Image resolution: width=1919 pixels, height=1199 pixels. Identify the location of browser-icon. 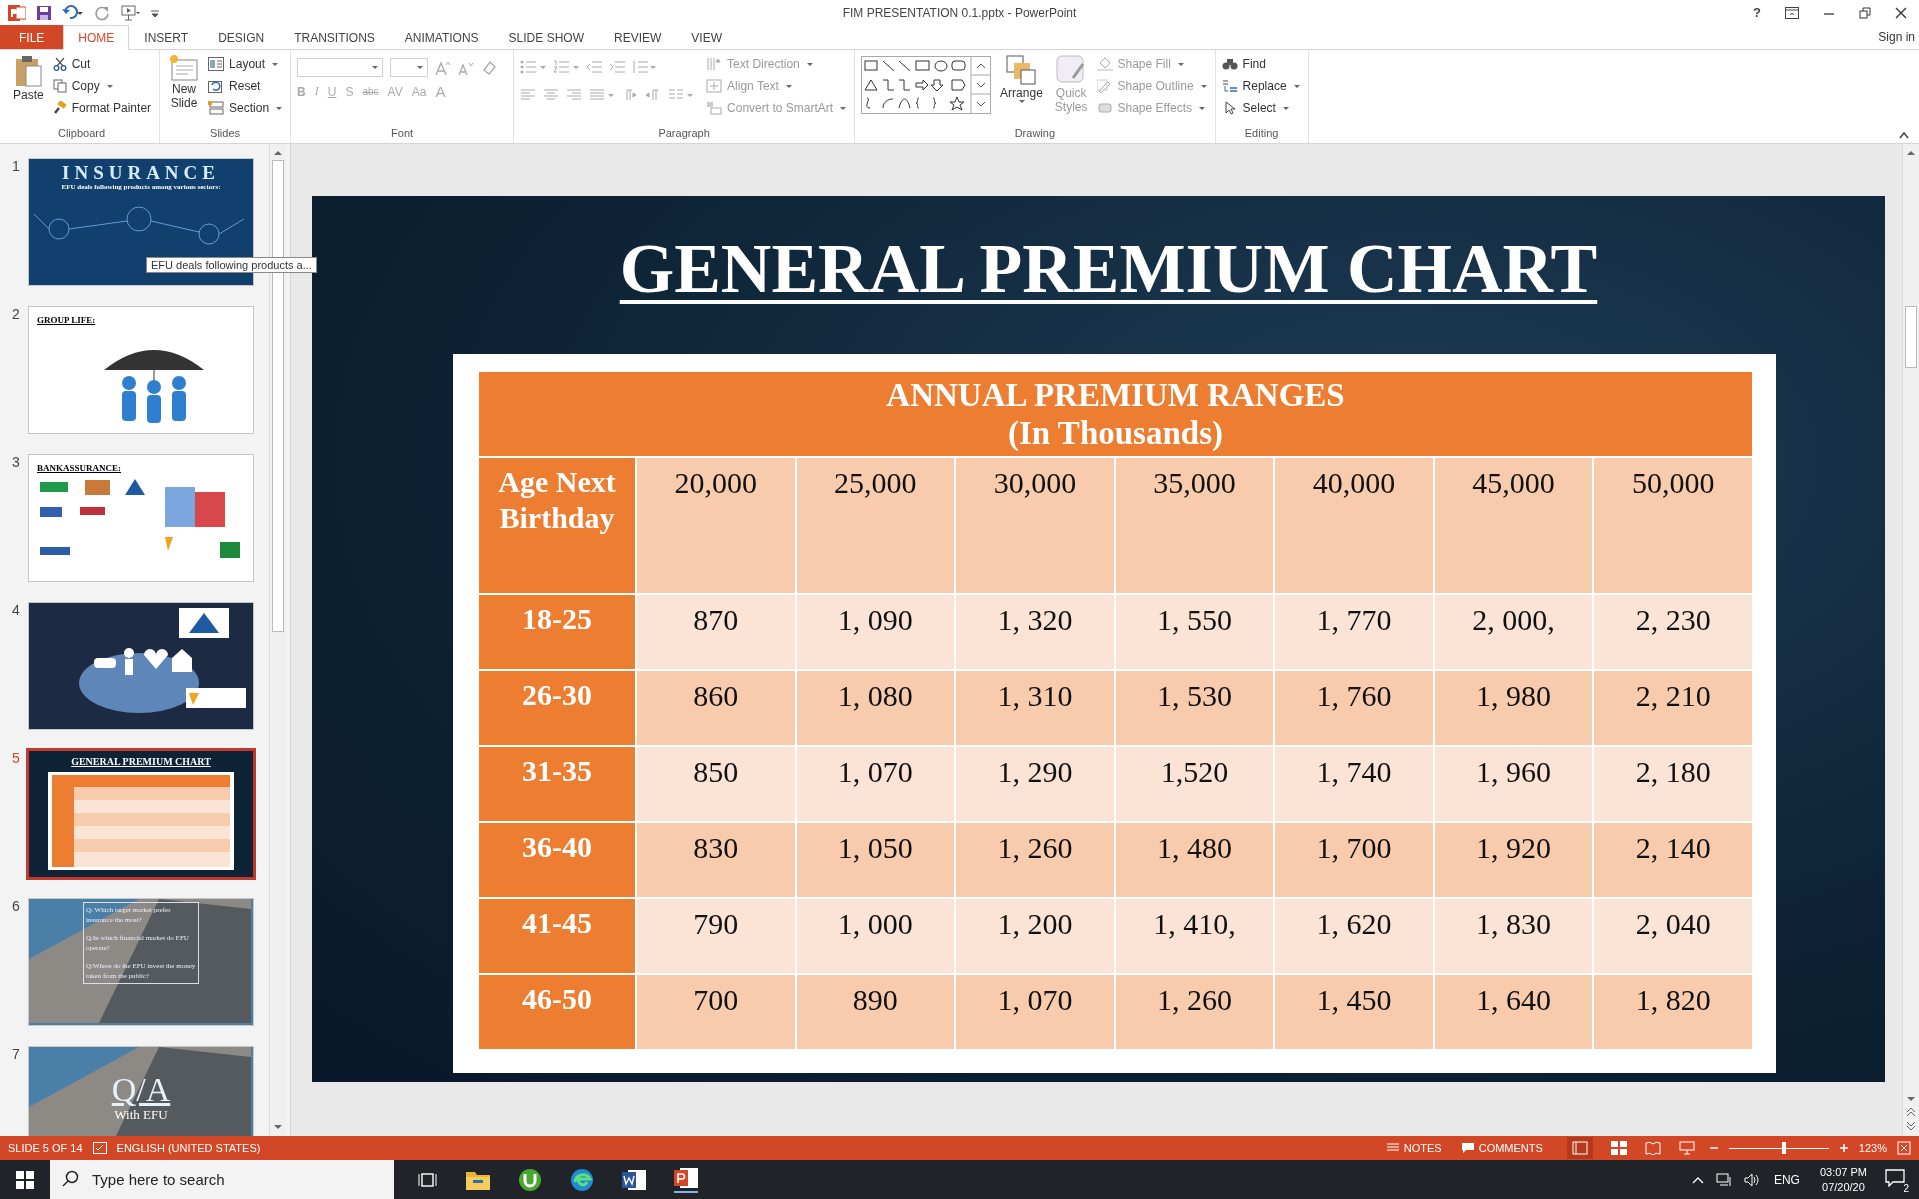
(582, 1179).